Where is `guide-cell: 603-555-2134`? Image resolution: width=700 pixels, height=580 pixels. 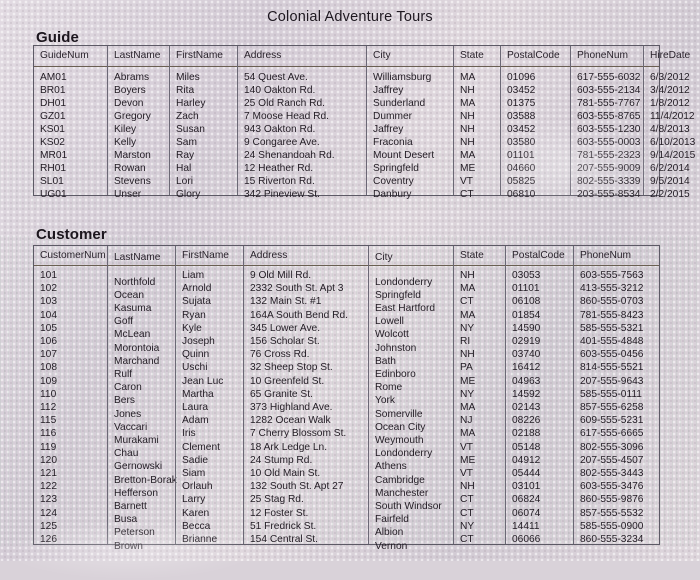
guide-cell: 603-555-2134 is located at coordinates (609, 90).